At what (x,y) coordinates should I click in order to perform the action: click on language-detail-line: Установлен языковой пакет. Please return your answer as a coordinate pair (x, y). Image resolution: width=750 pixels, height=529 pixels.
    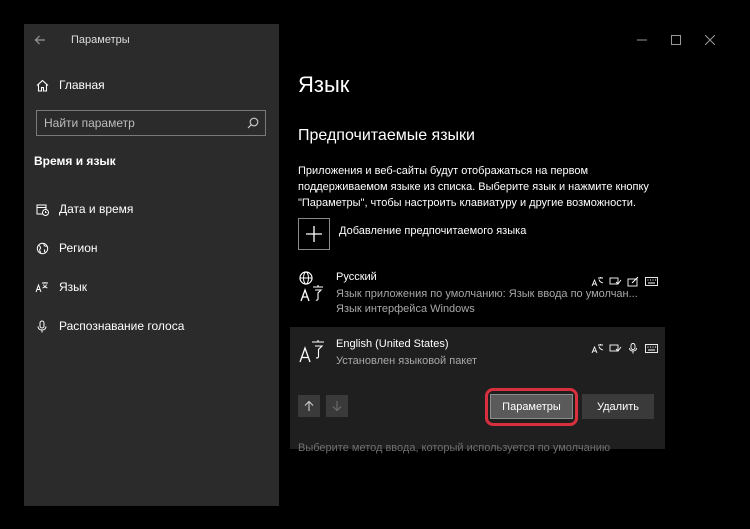
    Looking at the image, I should click on (407, 361).